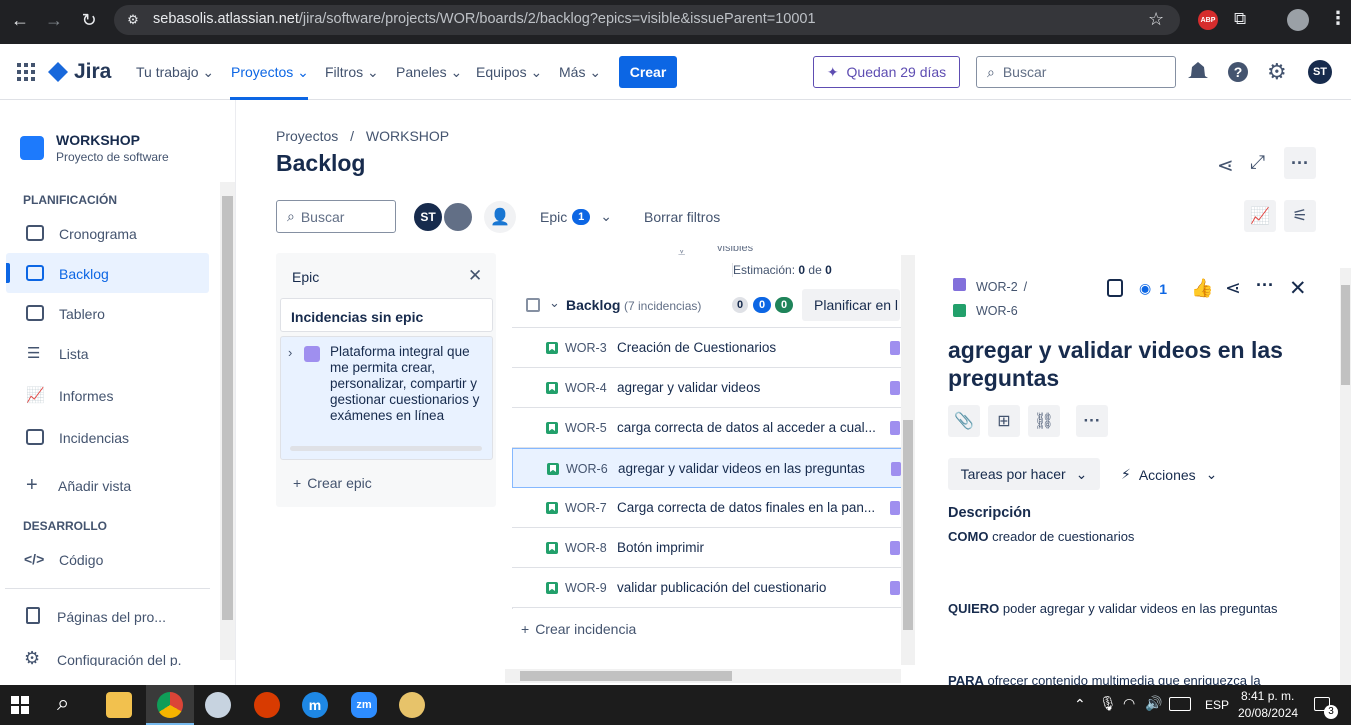 This screenshot has height=725, width=1351. What do you see at coordinates (270, 72) in the screenshot?
I see `nav-proyectos: Proyectos ⌄` at bounding box center [270, 72].